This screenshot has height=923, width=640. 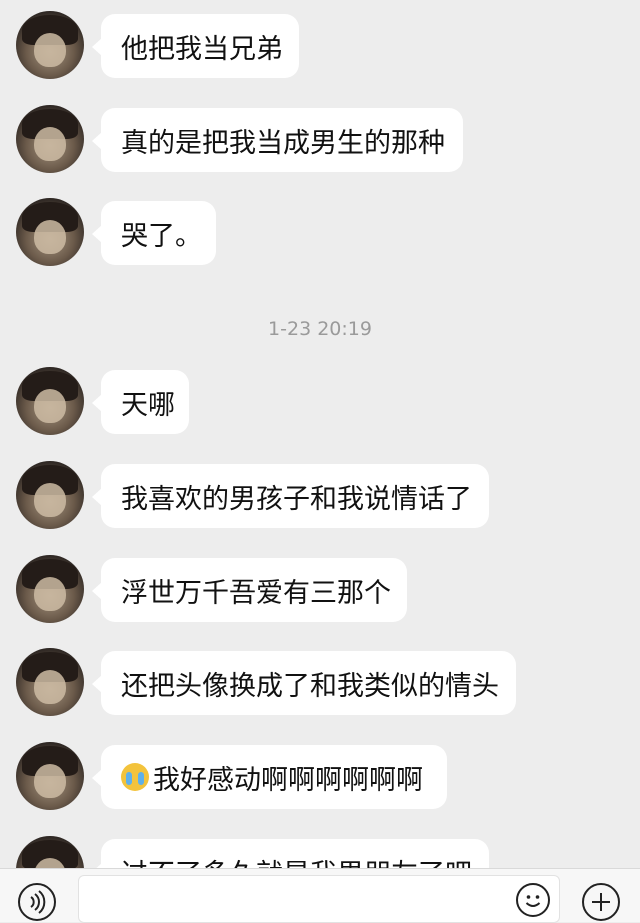 I want to click on message-bubble: 天哪, so click(x=140, y=402).